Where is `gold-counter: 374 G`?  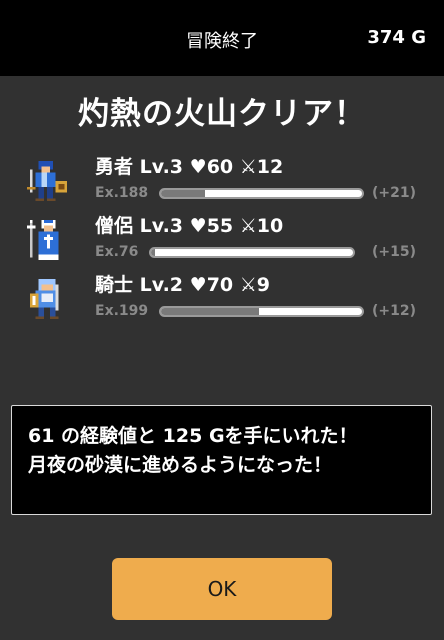 gold-counter: 374 G is located at coordinates (396, 37).